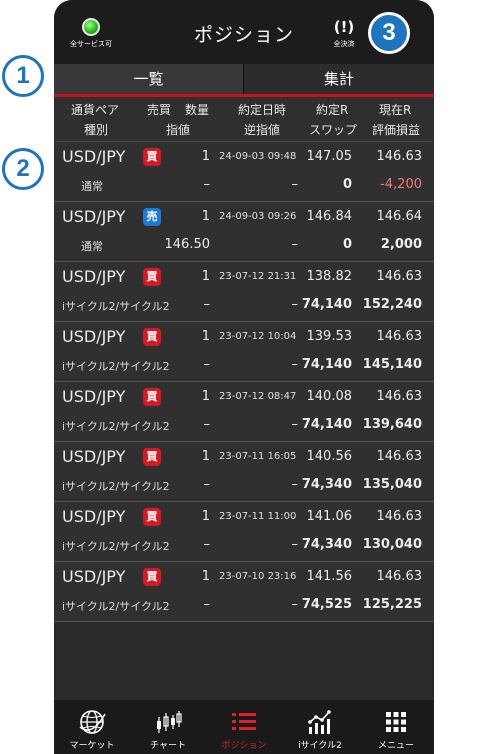  Describe the element at coordinates (392, 604) in the screenshot. I see `profit-loss: 125,225` at that location.